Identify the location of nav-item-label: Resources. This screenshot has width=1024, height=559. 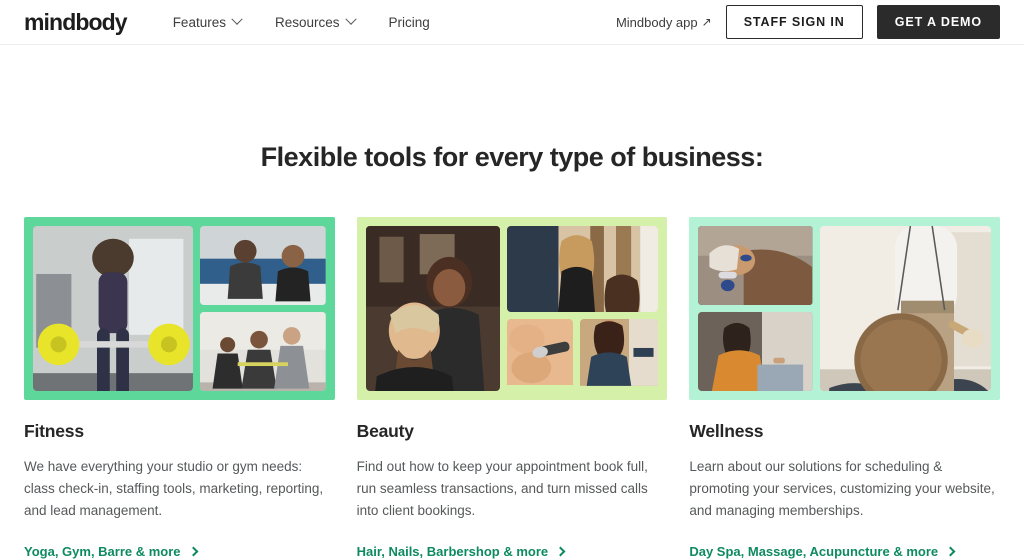
(307, 22).